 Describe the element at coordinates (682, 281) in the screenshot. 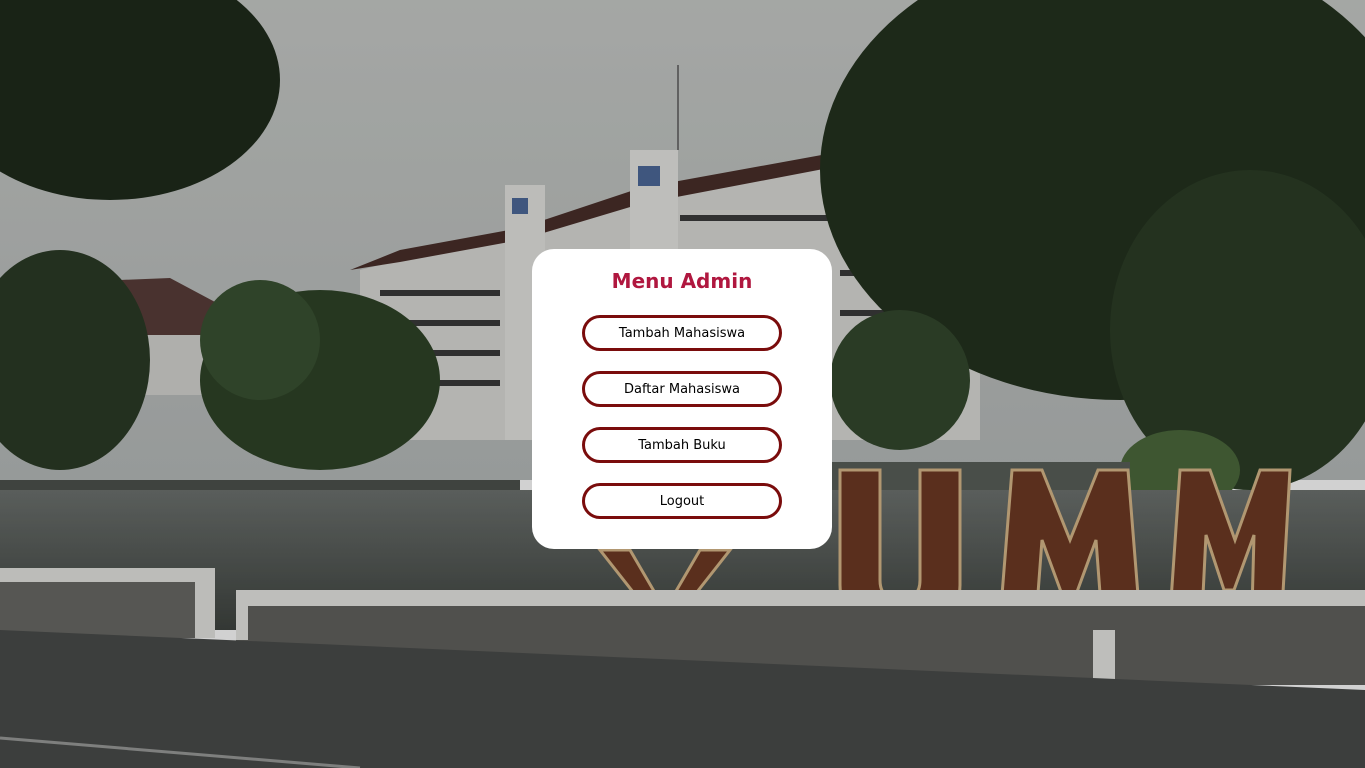

I see `menu-title: Menu Admin` at that location.